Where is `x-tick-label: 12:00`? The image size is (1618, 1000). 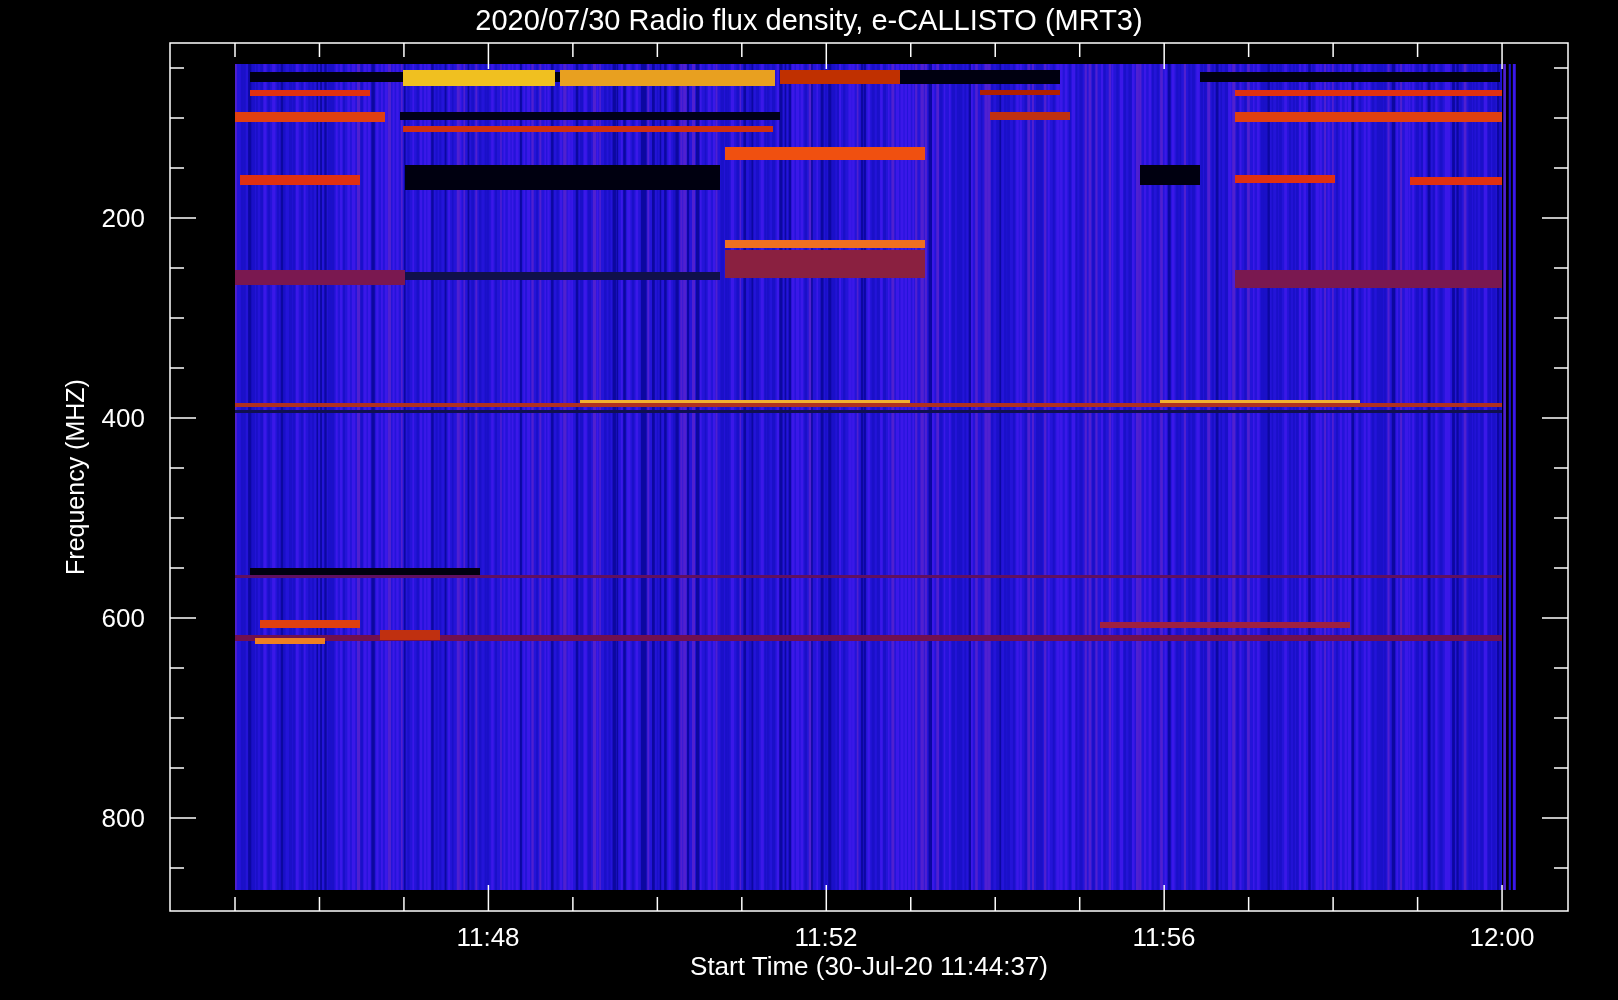
x-tick-label: 12:00 is located at coordinates (1502, 937).